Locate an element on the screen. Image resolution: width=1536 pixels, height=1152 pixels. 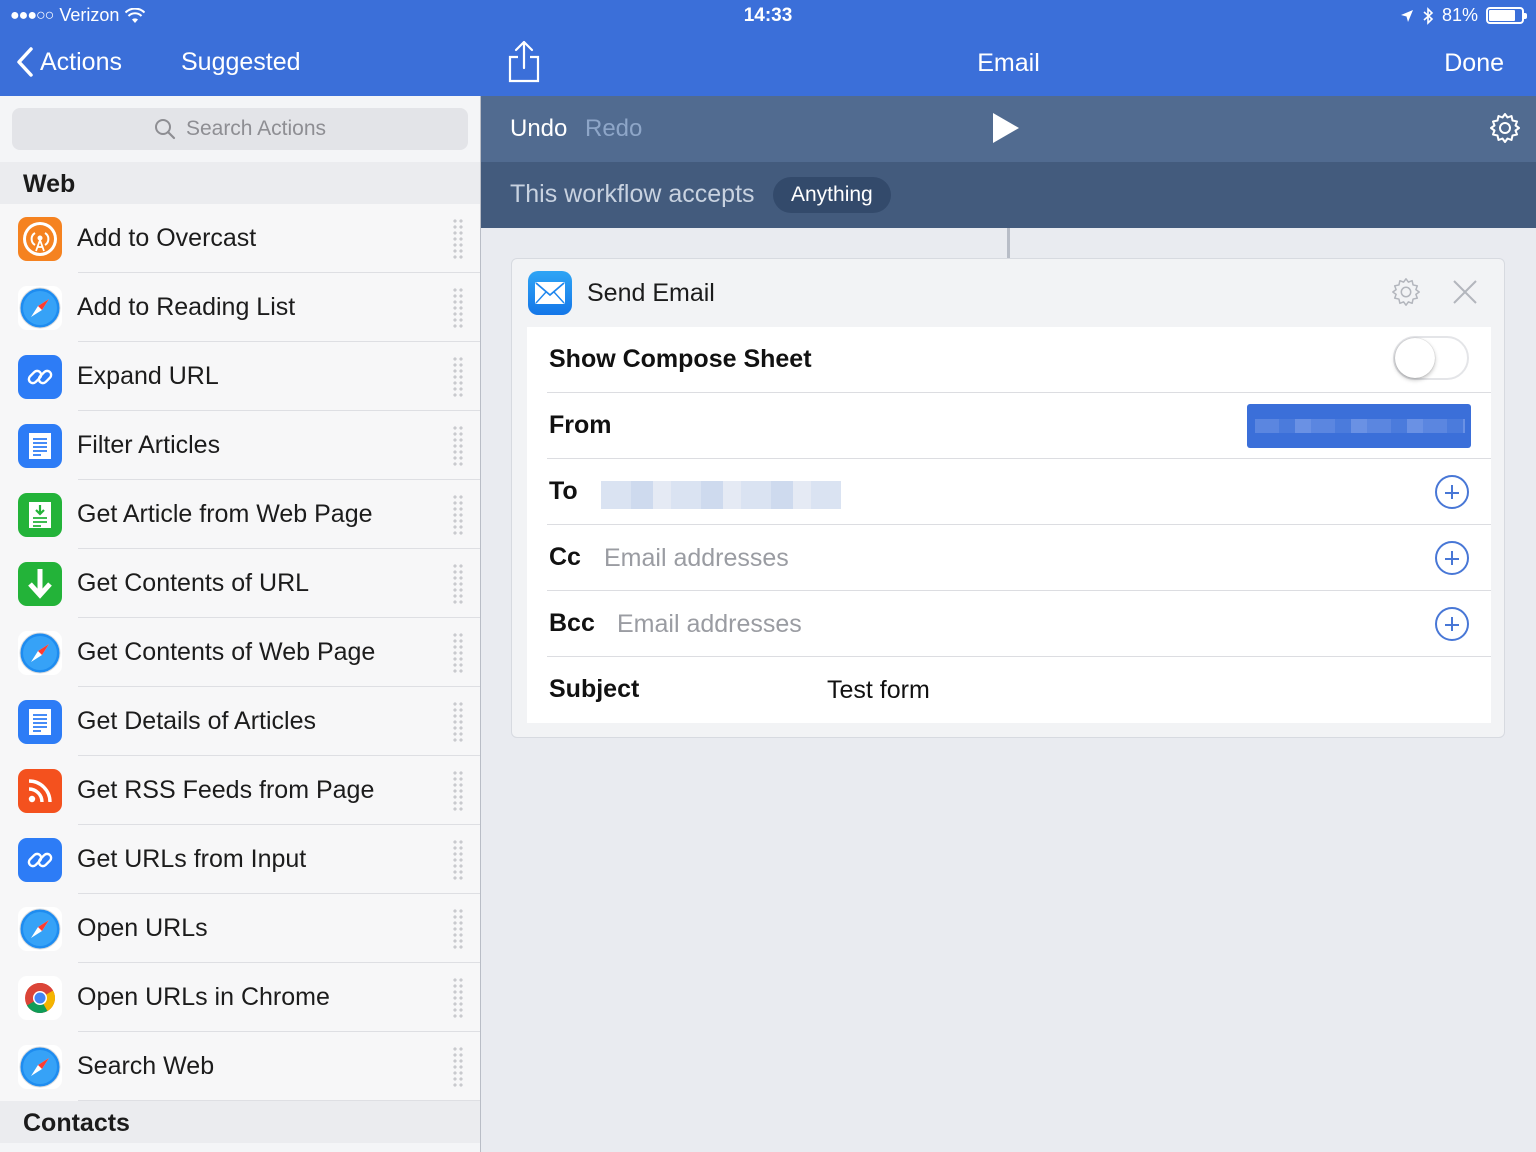
action-item: Open URLs in Chrome is located at coordinates (240, 997).